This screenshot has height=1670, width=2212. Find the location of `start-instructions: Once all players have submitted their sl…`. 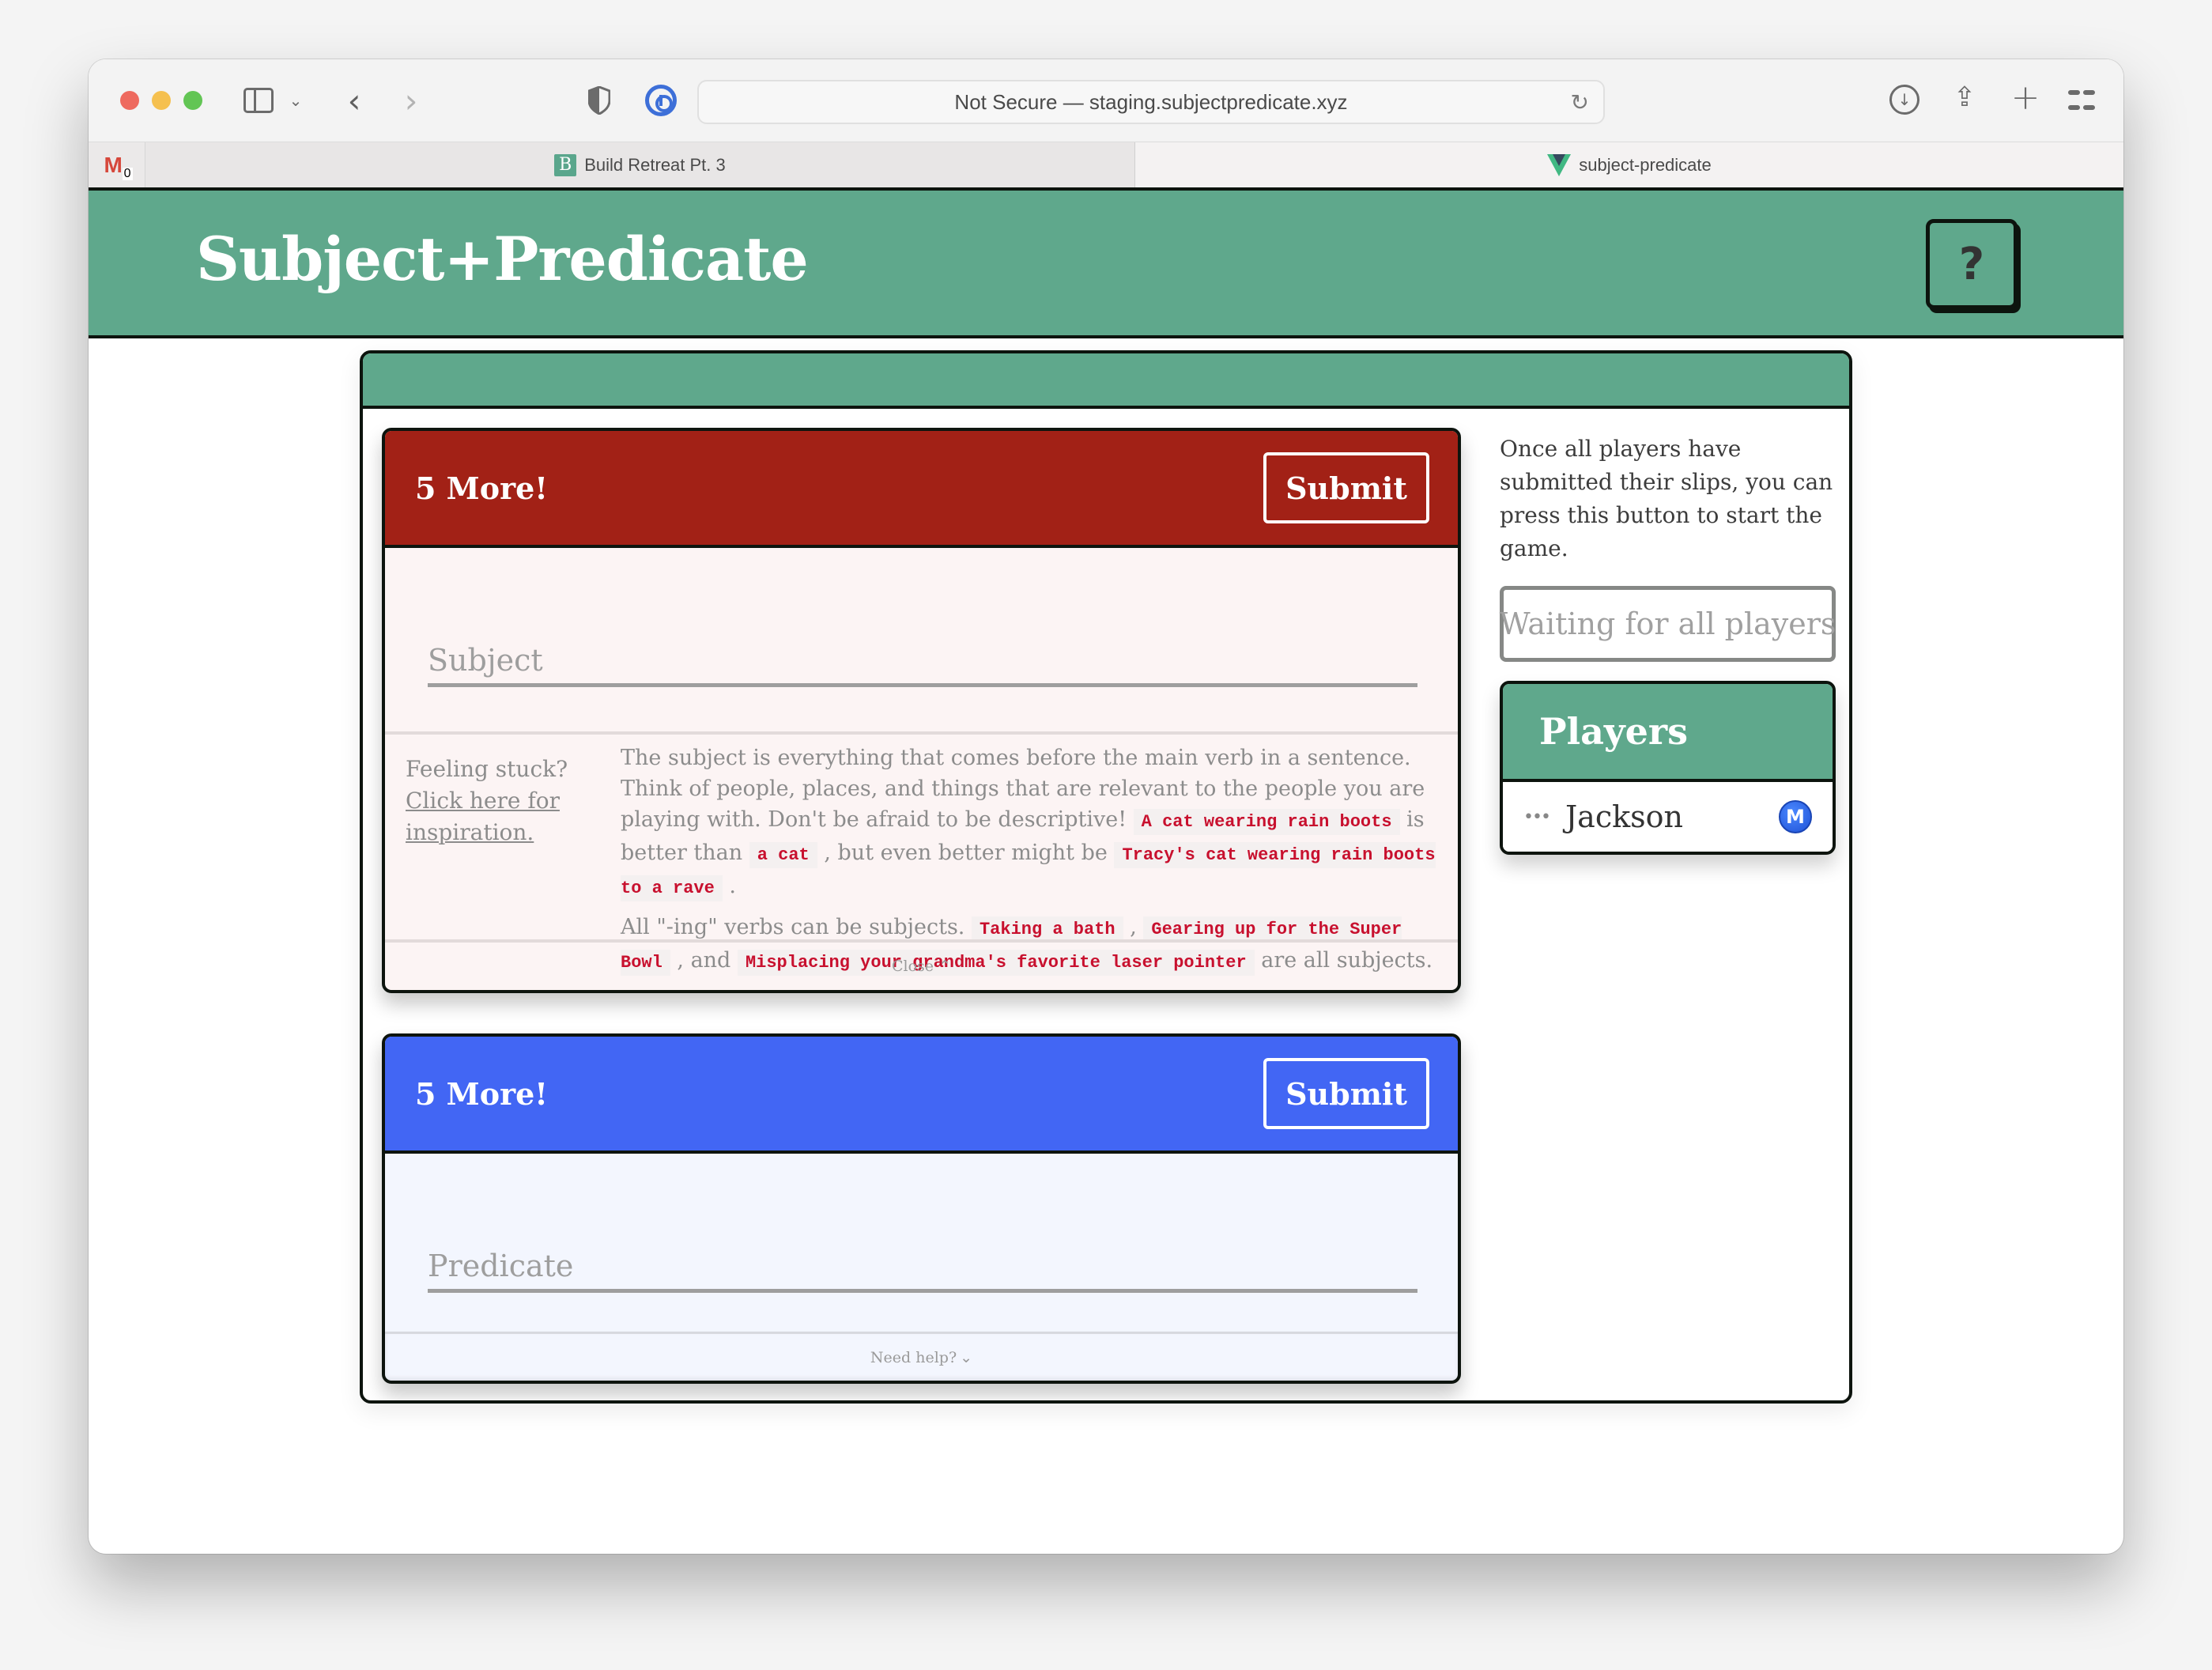

start-instructions: Once all players have submitted their sl… is located at coordinates (1666, 499).